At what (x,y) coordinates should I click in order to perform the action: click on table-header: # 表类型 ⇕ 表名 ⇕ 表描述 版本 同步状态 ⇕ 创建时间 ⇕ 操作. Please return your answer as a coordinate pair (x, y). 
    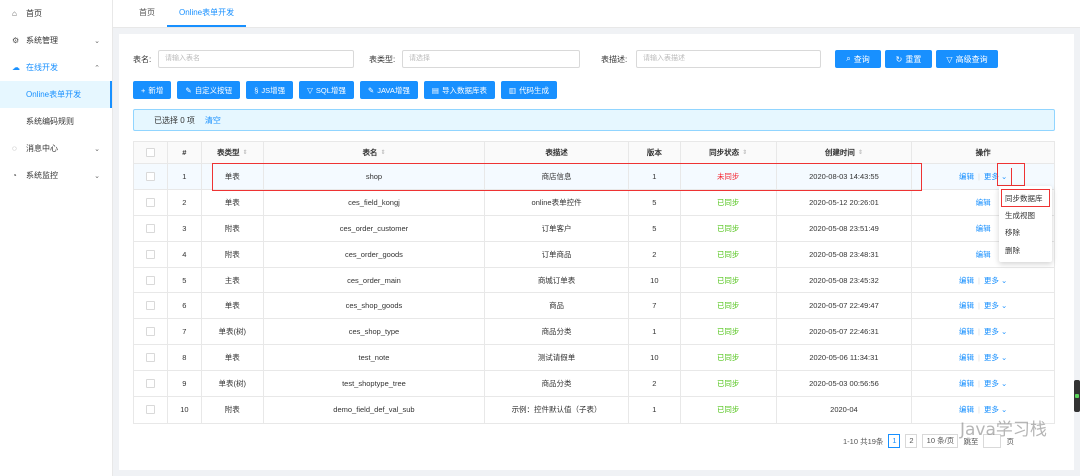
    Looking at the image, I should click on (594, 153).